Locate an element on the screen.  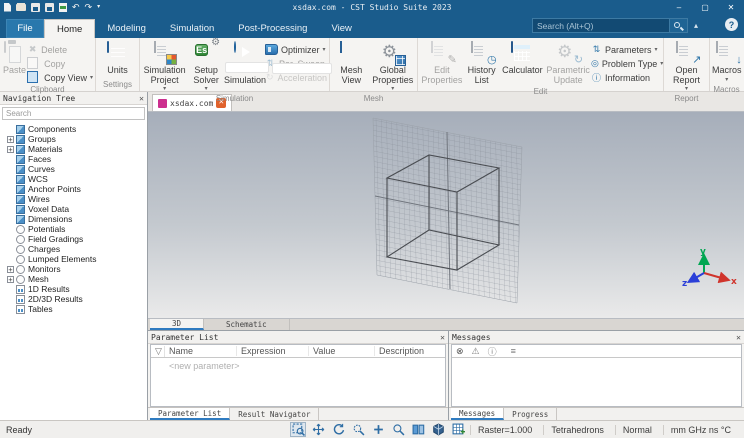
open-report-button: ↗ Open Report ▾ is located at coordinates (686, 66).